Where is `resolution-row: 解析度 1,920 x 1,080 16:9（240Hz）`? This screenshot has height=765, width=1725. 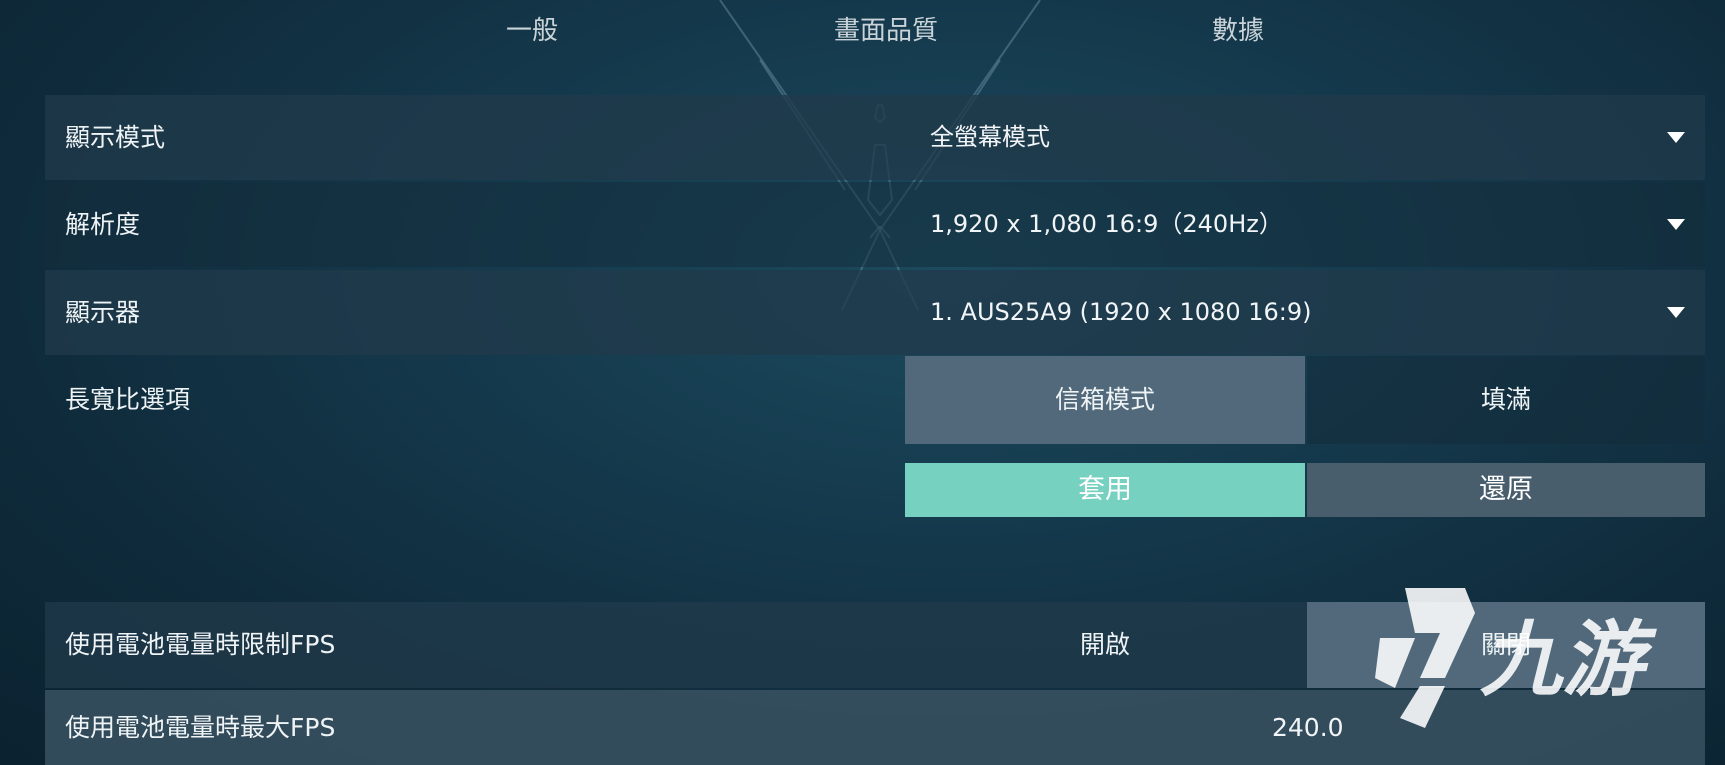
resolution-row: 解析度 1,920 x 1,080 16:9（240Hz） is located at coordinates (875, 224).